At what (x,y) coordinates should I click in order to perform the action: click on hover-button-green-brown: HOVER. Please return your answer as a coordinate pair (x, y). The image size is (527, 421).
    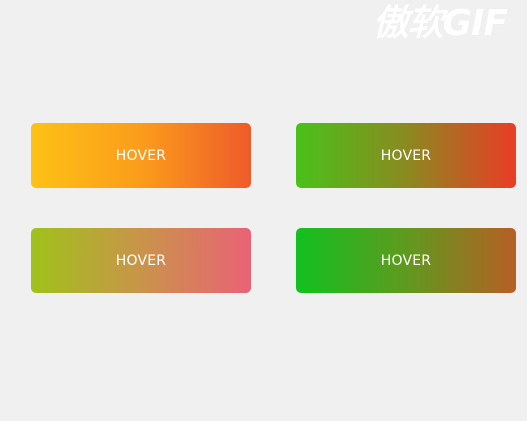
    Looking at the image, I should click on (406, 260).